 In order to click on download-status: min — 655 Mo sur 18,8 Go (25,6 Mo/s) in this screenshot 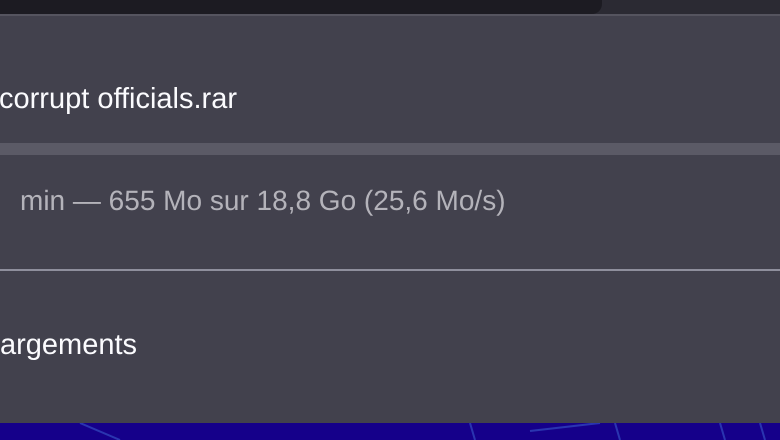, I will do `click(263, 201)`.